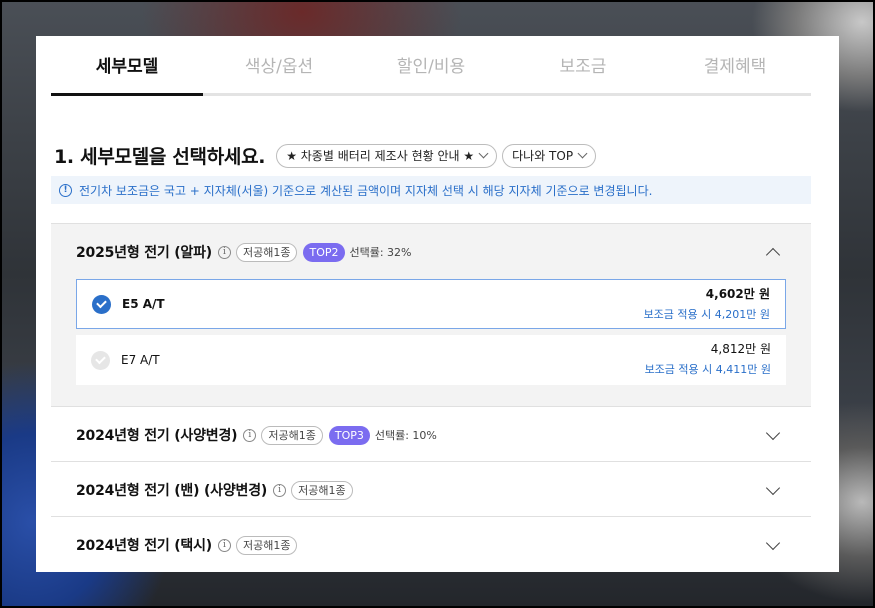  What do you see at coordinates (708, 359) in the screenshot?
I see `price-block: 4,812만 원 보조금 적용 시 4,411만 원` at bounding box center [708, 359].